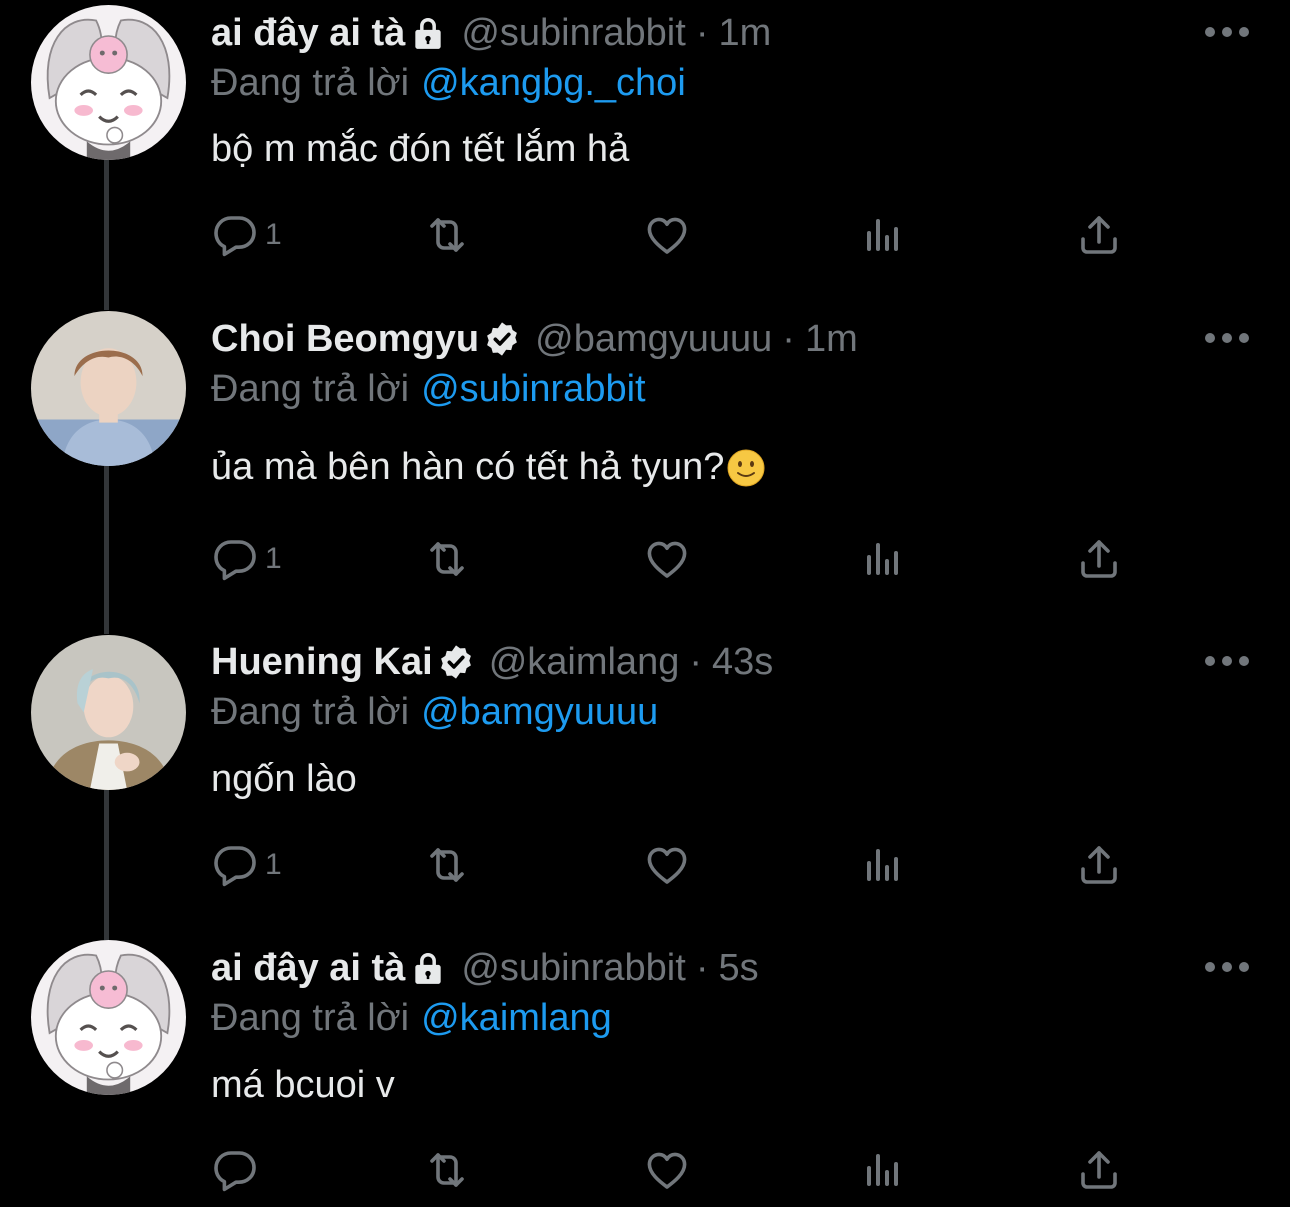 The image size is (1290, 1207). What do you see at coordinates (553, 83) in the screenshot?
I see `reply-to-mention: @kangbg._choi` at bounding box center [553, 83].